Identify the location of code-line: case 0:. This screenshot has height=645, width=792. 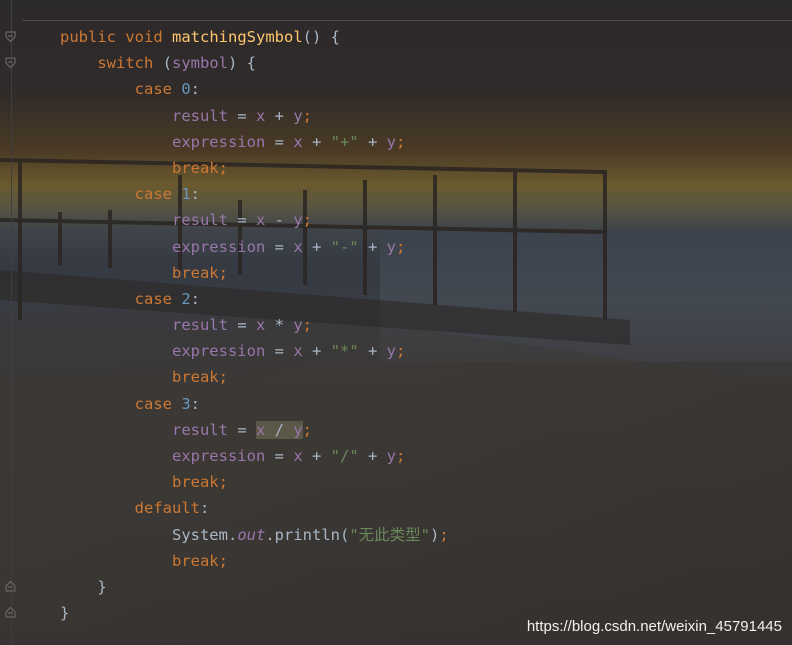
(254, 89).